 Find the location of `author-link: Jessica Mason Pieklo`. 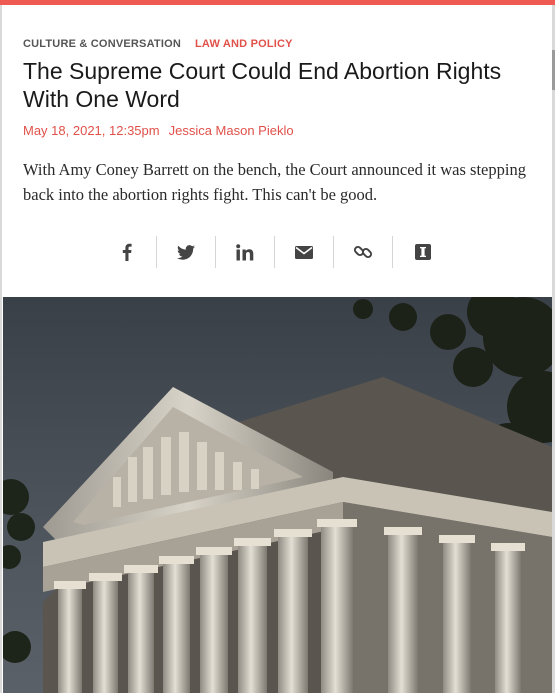

author-link: Jessica Mason Pieklo is located at coordinates (231, 130).